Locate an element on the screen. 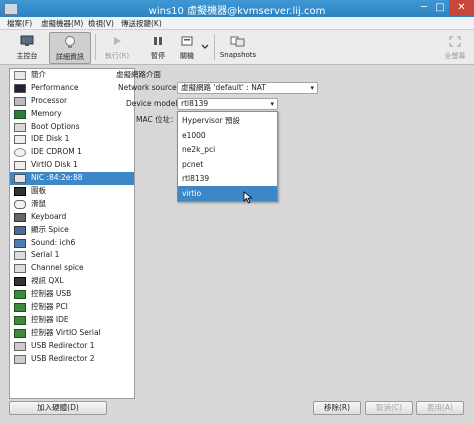 The width and height of the screenshot is (474, 424). pause-label: 暫停 is located at coordinates (158, 56).